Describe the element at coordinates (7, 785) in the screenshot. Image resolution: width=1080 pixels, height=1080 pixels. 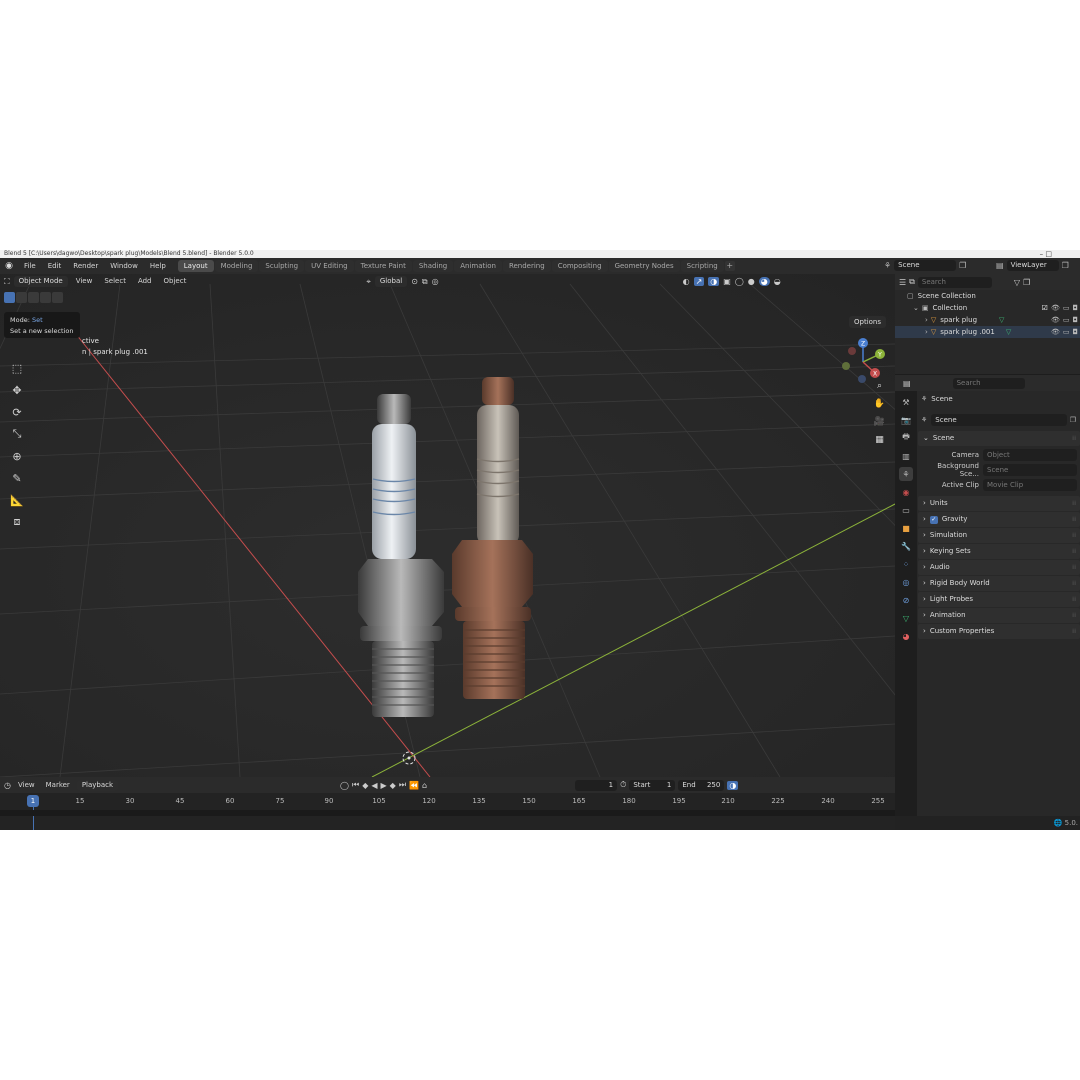
I see `timeline-editor-type-icon: ◷` at that location.